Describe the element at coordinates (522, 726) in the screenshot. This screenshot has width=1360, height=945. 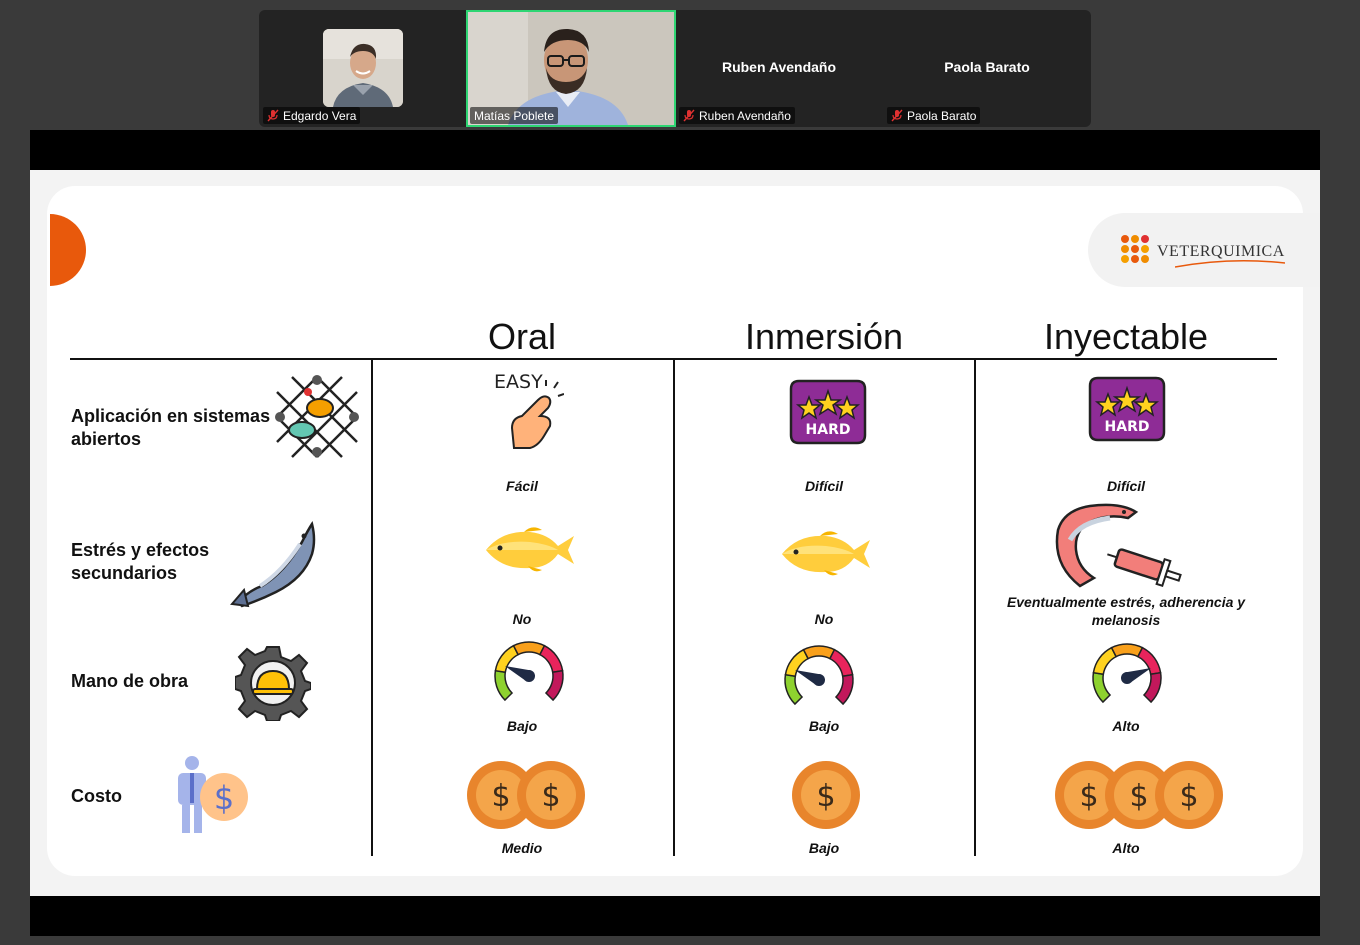
I see `cell-oral-mano-de-obra: Bajo` at that location.